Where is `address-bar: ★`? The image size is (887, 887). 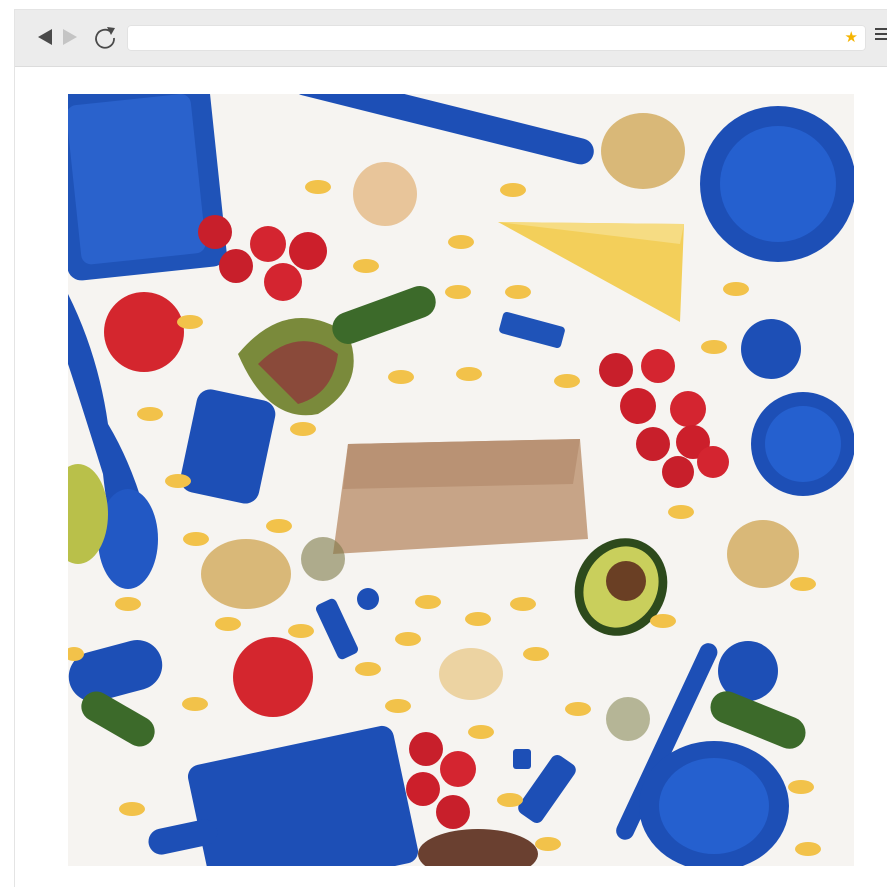
address-bar: ★ is located at coordinates (496, 38).